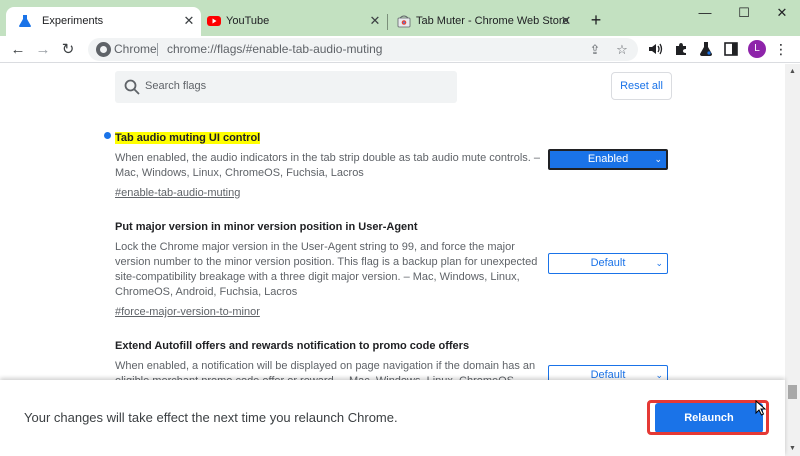 Image resolution: width=800 pixels, height=456 pixels. I want to click on search-input: Search flags, so click(286, 87).